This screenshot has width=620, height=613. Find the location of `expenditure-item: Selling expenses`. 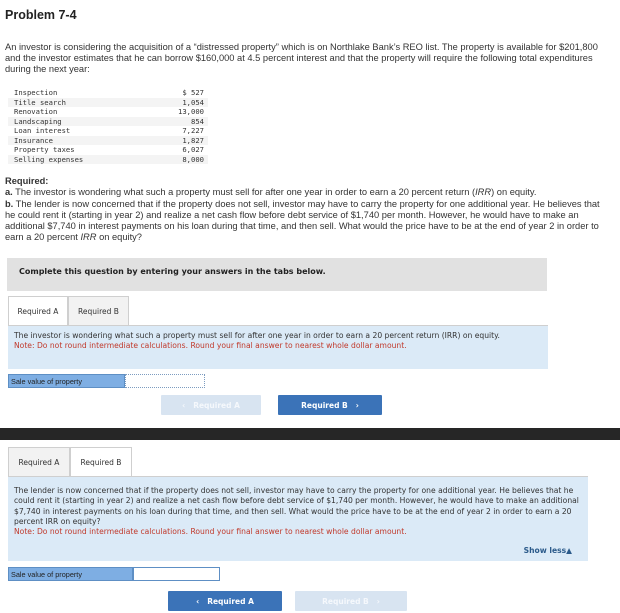

expenditure-item: Selling expenses is located at coordinates (76, 159).